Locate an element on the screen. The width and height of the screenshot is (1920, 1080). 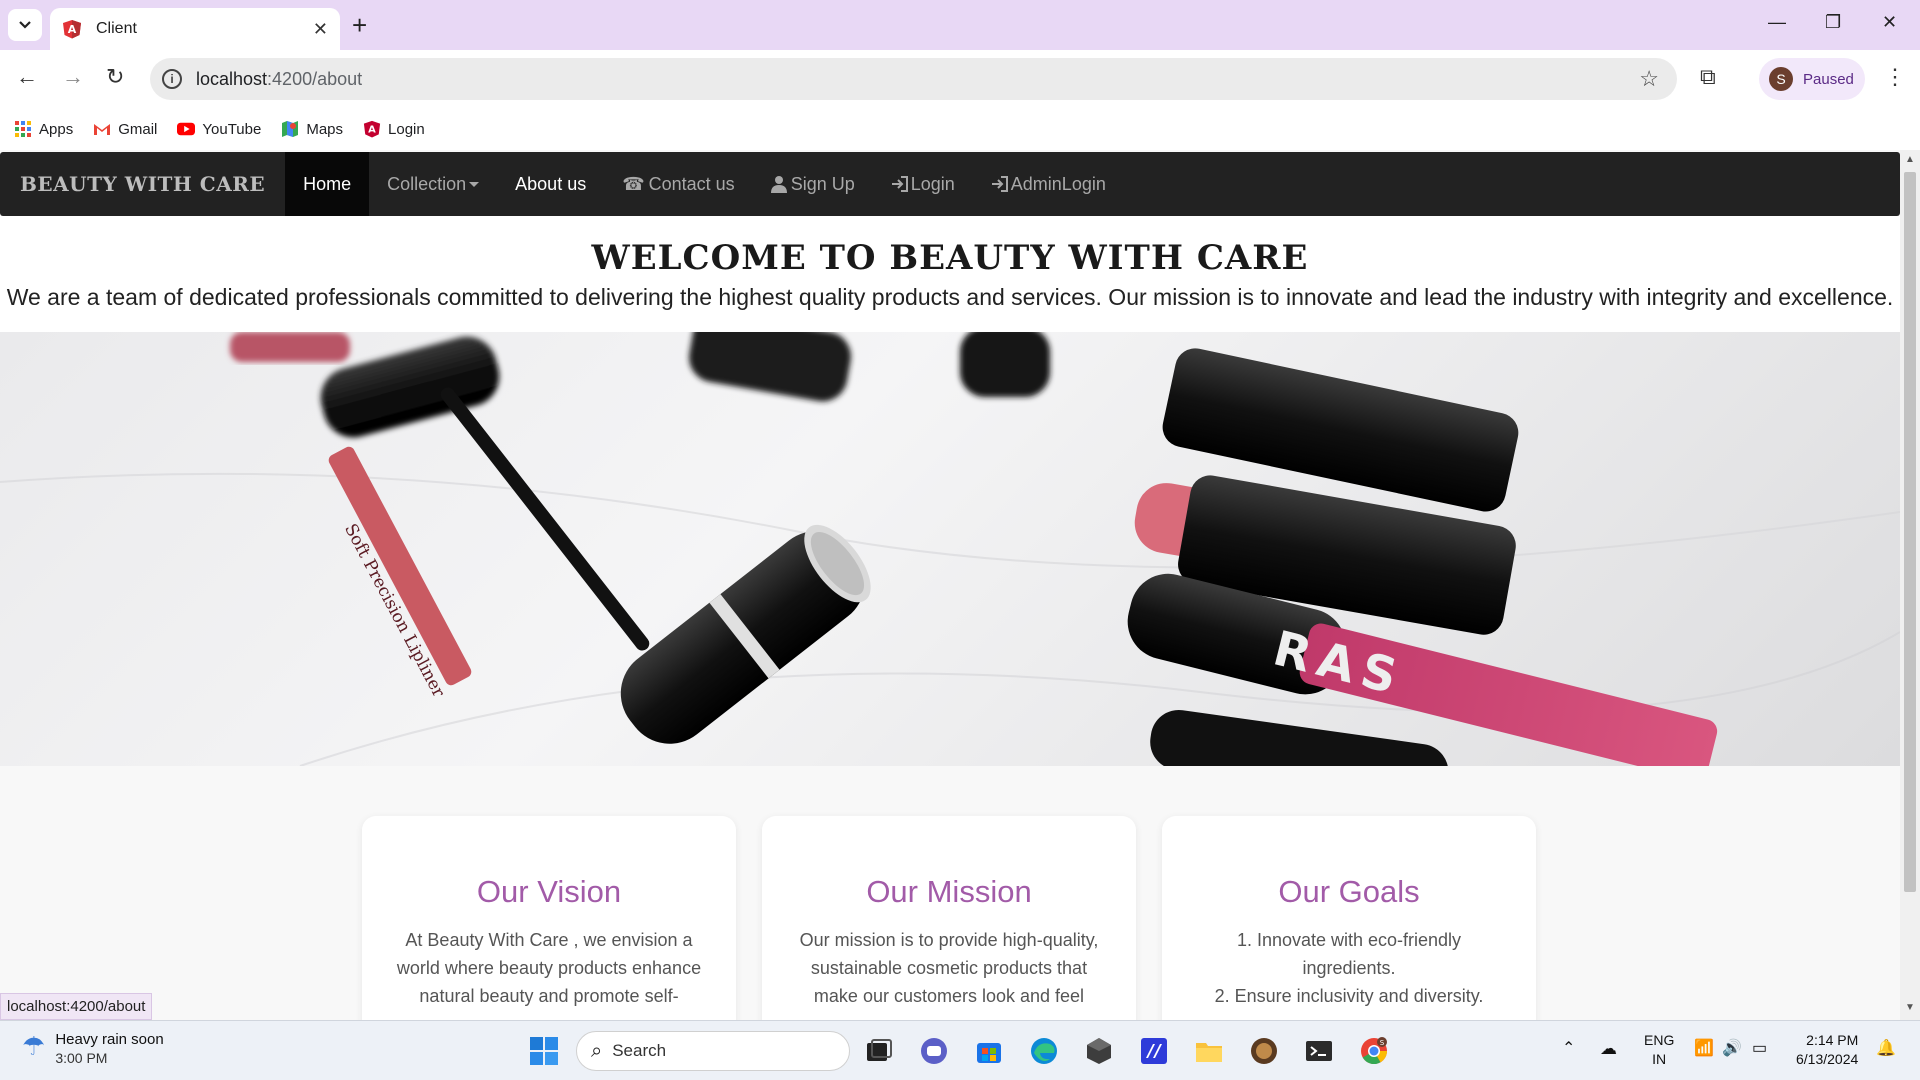
profile-status: Paused is located at coordinates (1828, 79).